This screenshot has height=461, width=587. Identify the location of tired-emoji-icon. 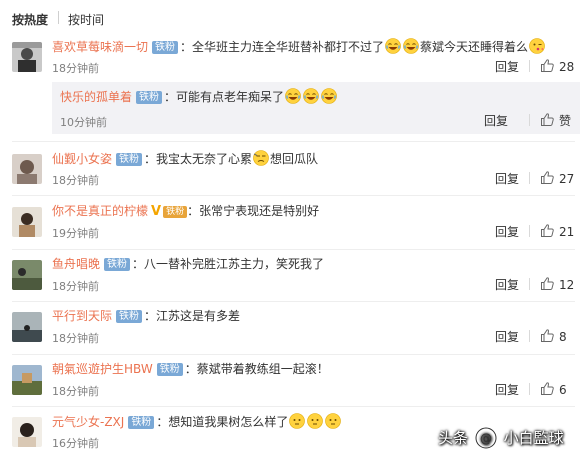
(261, 158).